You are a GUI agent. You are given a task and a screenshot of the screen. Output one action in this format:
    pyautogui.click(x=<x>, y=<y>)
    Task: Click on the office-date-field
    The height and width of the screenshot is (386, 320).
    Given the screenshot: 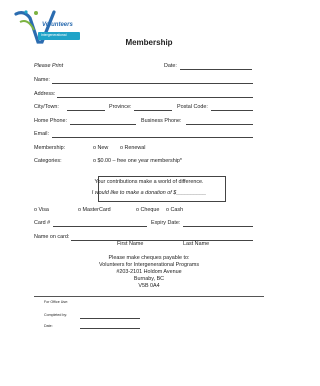 What is the action you would take?
    pyautogui.click(x=110, y=328)
    